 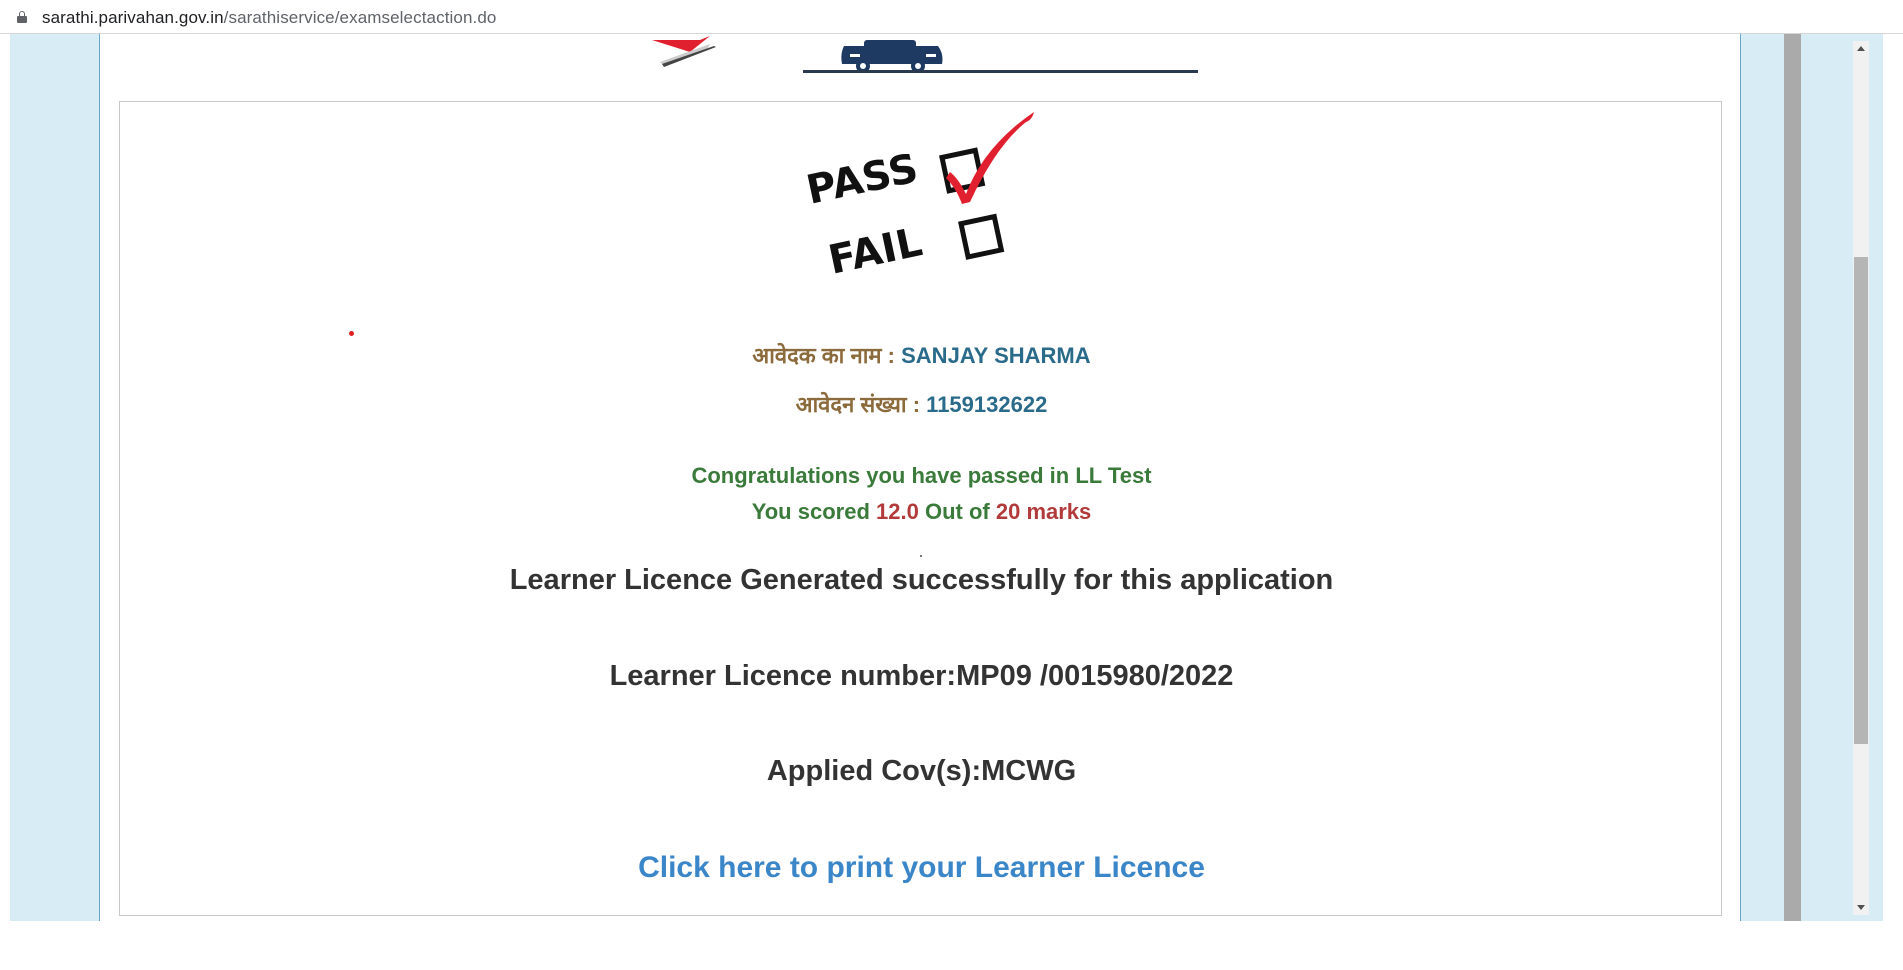 What do you see at coordinates (858, 404) in the screenshot?
I see `application-number-label: आवेदन संख्या :` at bounding box center [858, 404].